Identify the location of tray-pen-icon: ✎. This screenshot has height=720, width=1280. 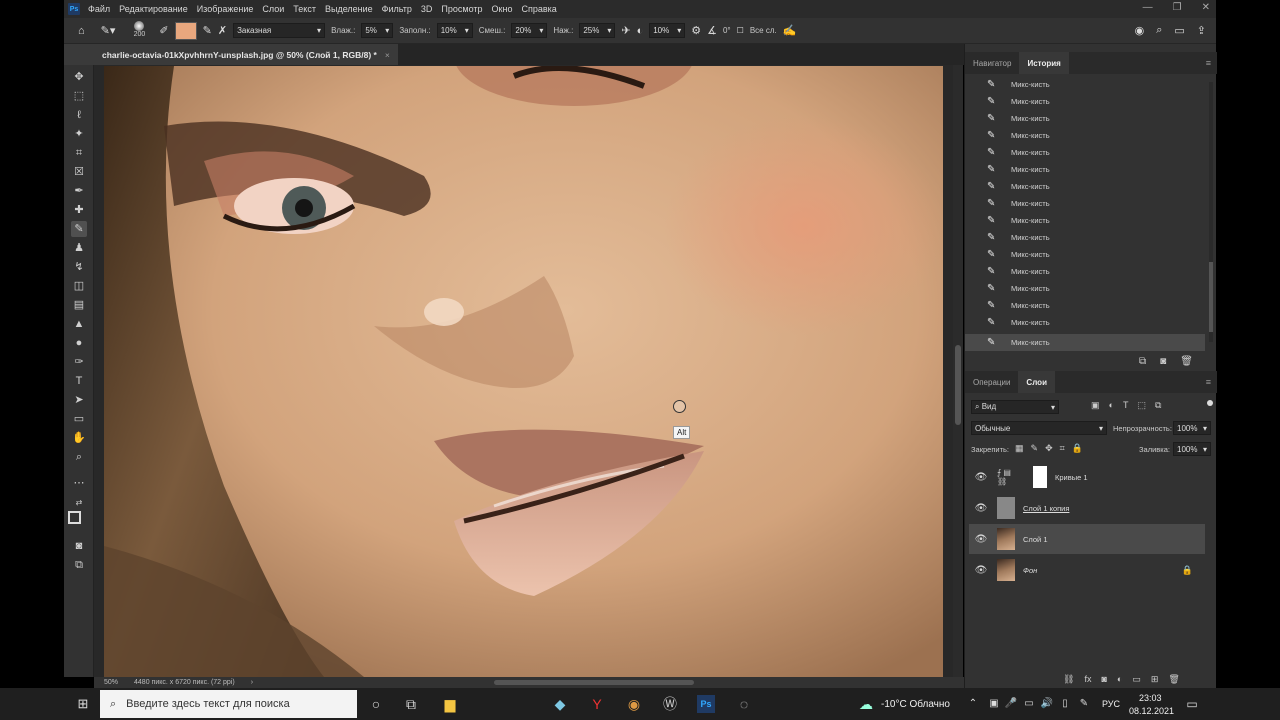
(1084, 704).